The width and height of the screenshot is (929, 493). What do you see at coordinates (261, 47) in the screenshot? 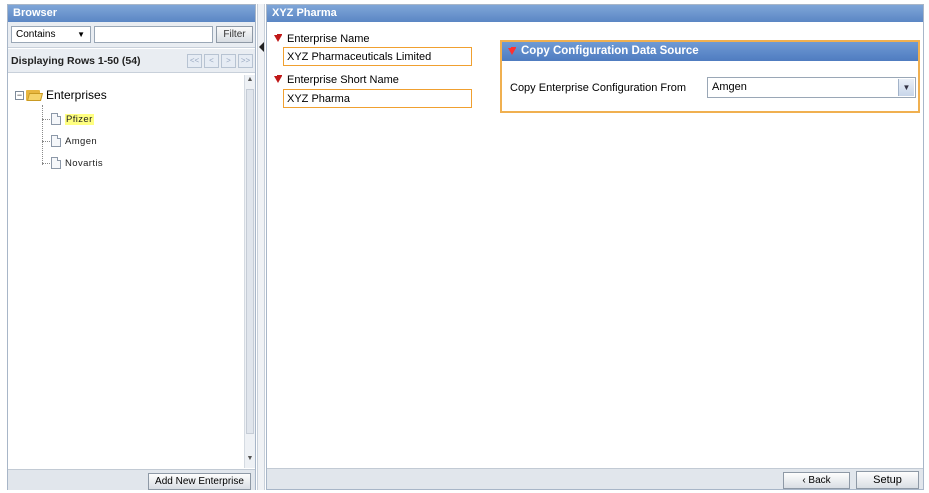
I see `collapse-left-icon` at bounding box center [261, 47].